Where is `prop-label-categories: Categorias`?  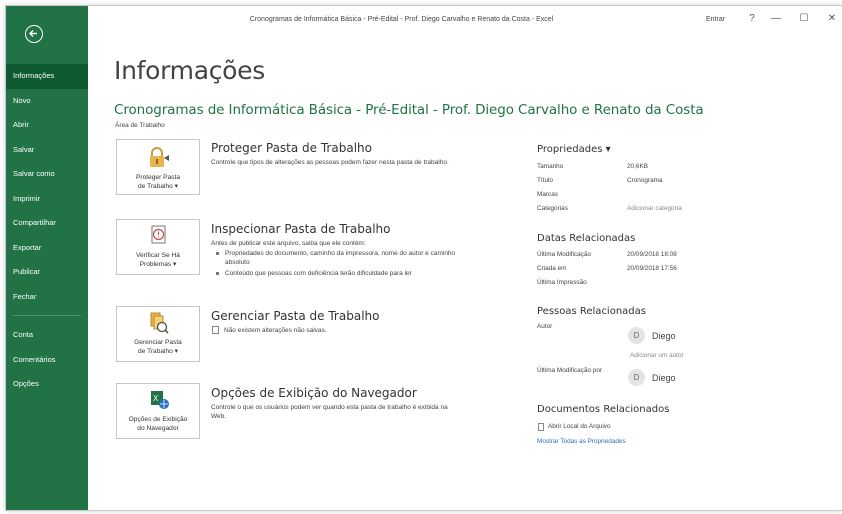 prop-label-categories: Categorias is located at coordinates (552, 208).